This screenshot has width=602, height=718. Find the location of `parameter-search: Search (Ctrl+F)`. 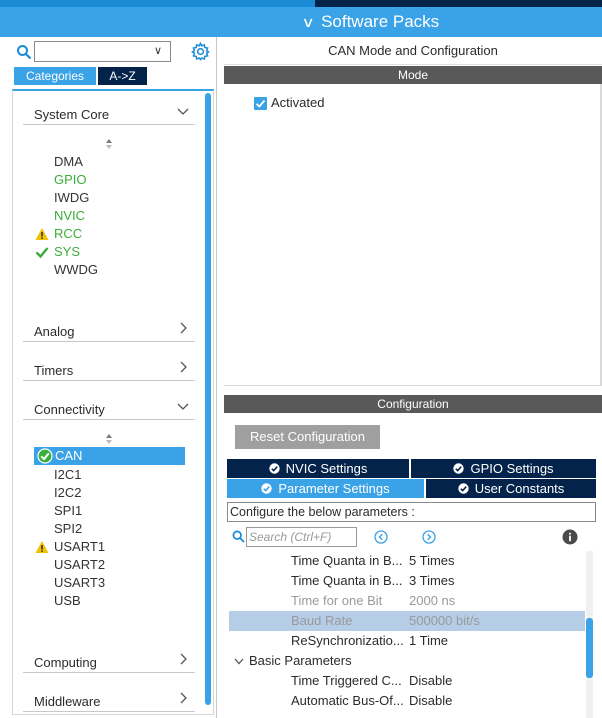

parameter-search: Search (Ctrl+F) is located at coordinates (297, 537).